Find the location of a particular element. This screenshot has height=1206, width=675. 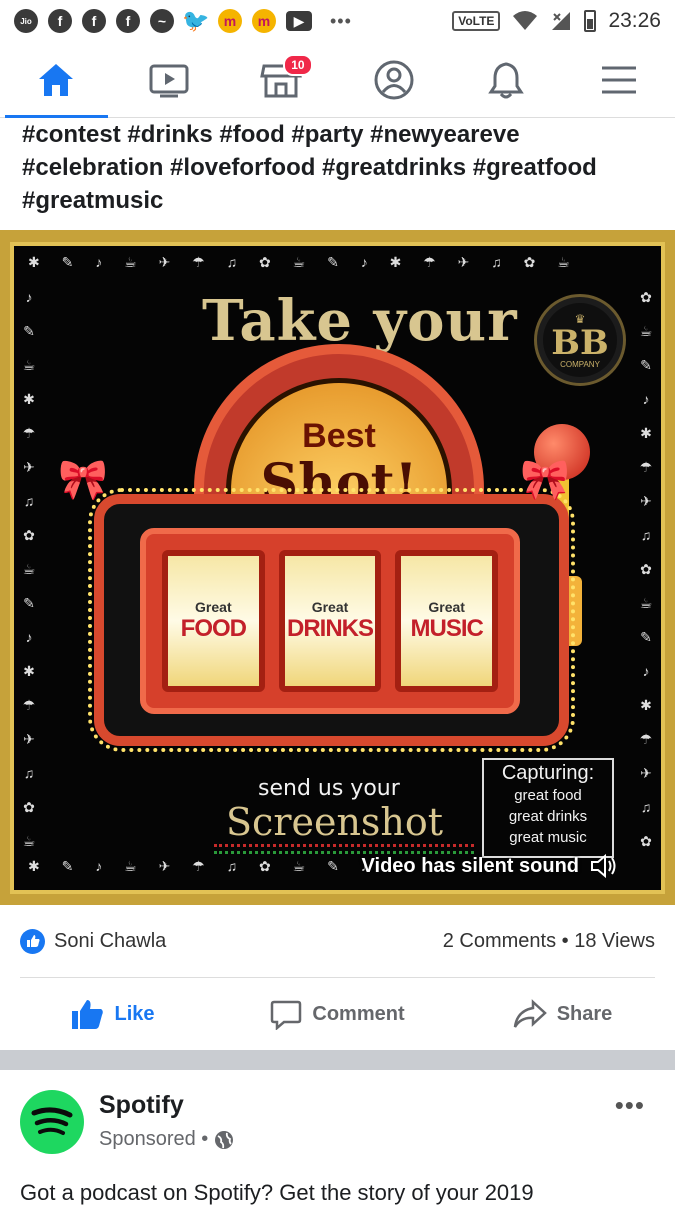

like-reaction-icon is located at coordinates (32, 941).